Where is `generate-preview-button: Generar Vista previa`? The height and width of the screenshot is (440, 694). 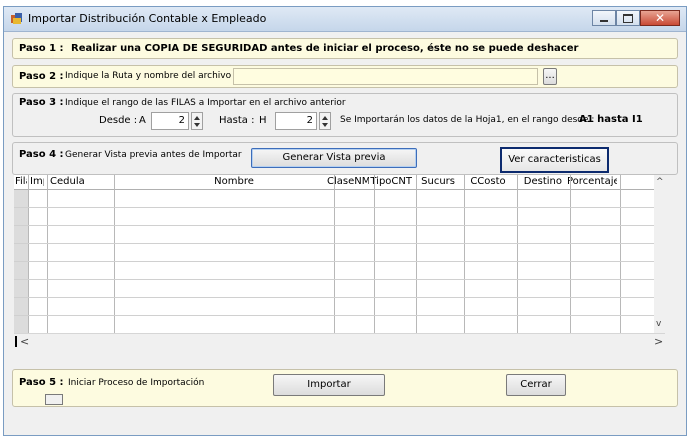
generate-preview-button: Generar Vista previa is located at coordinates (334, 158).